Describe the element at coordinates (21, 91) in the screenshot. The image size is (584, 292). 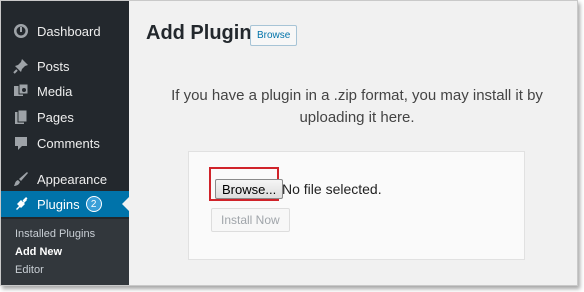
I see `media-icon` at that location.